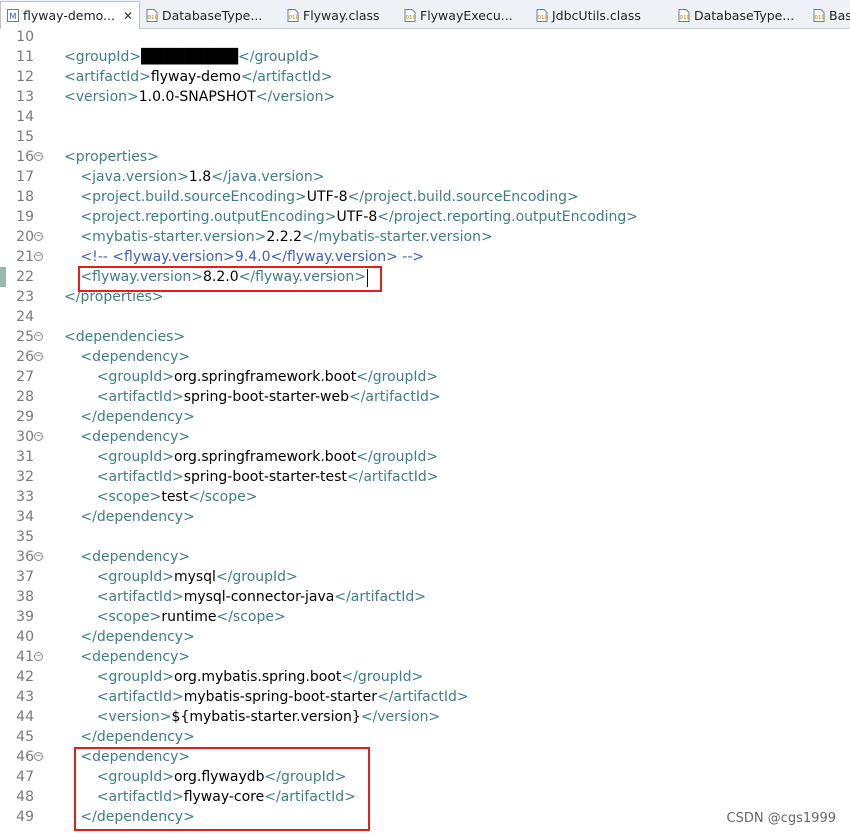 Image resolution: width=850 pixels, height=834 pixels. What do you see at coordinates (425, 97) in the screenshot?
I see `code-line: 13 <version>1.0.0-SNAPSHOT</version>` at bounding box center [425, 97].